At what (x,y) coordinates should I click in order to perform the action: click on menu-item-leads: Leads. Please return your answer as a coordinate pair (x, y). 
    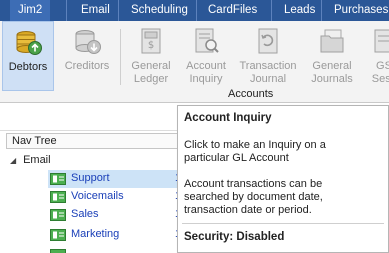
    Looking at the image, I should click on (299, 10).